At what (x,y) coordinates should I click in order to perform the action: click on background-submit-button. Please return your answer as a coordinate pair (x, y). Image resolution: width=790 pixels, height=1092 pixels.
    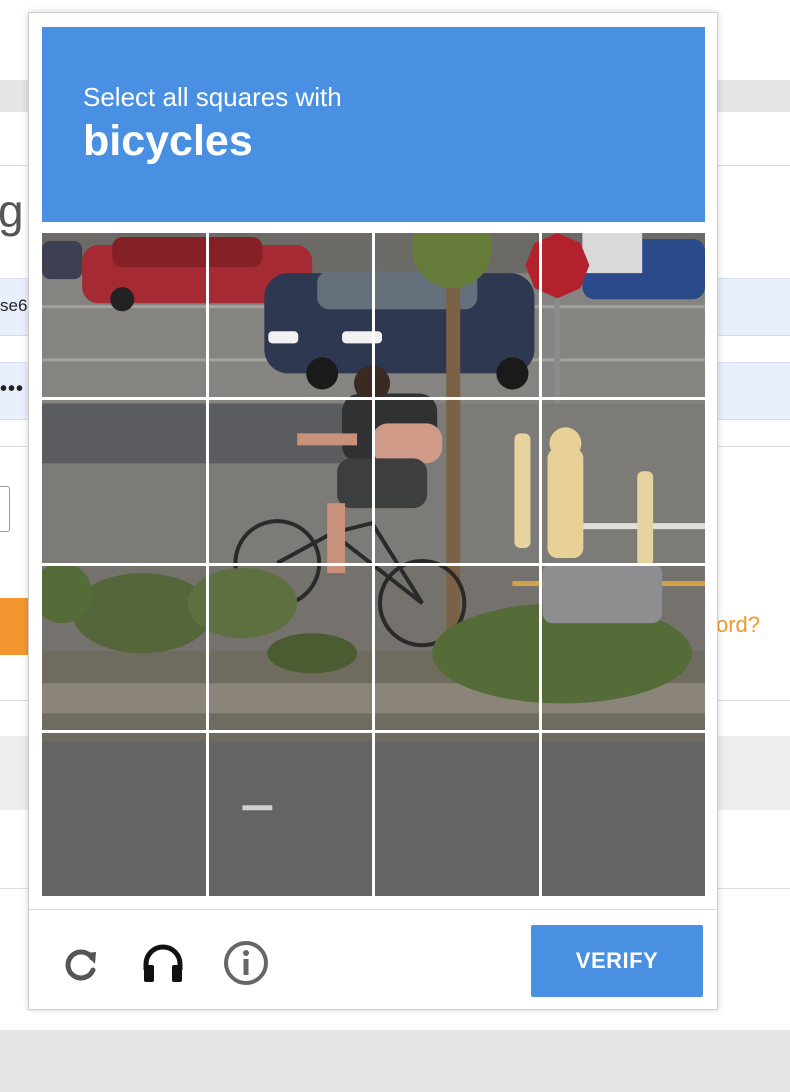
    Looking at the image, I should click on (15, 626).